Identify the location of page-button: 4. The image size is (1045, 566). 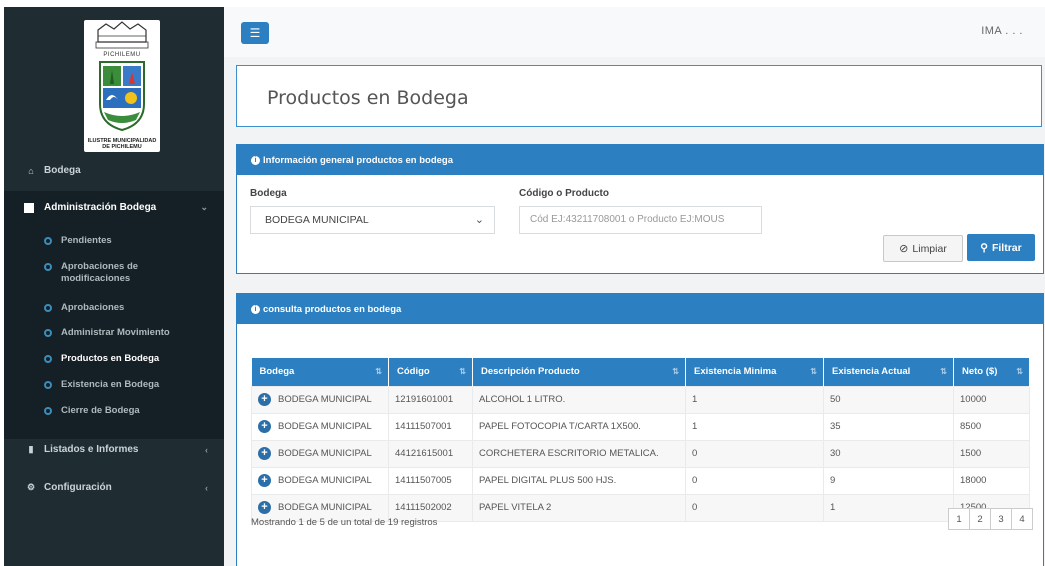
(1022, 519).